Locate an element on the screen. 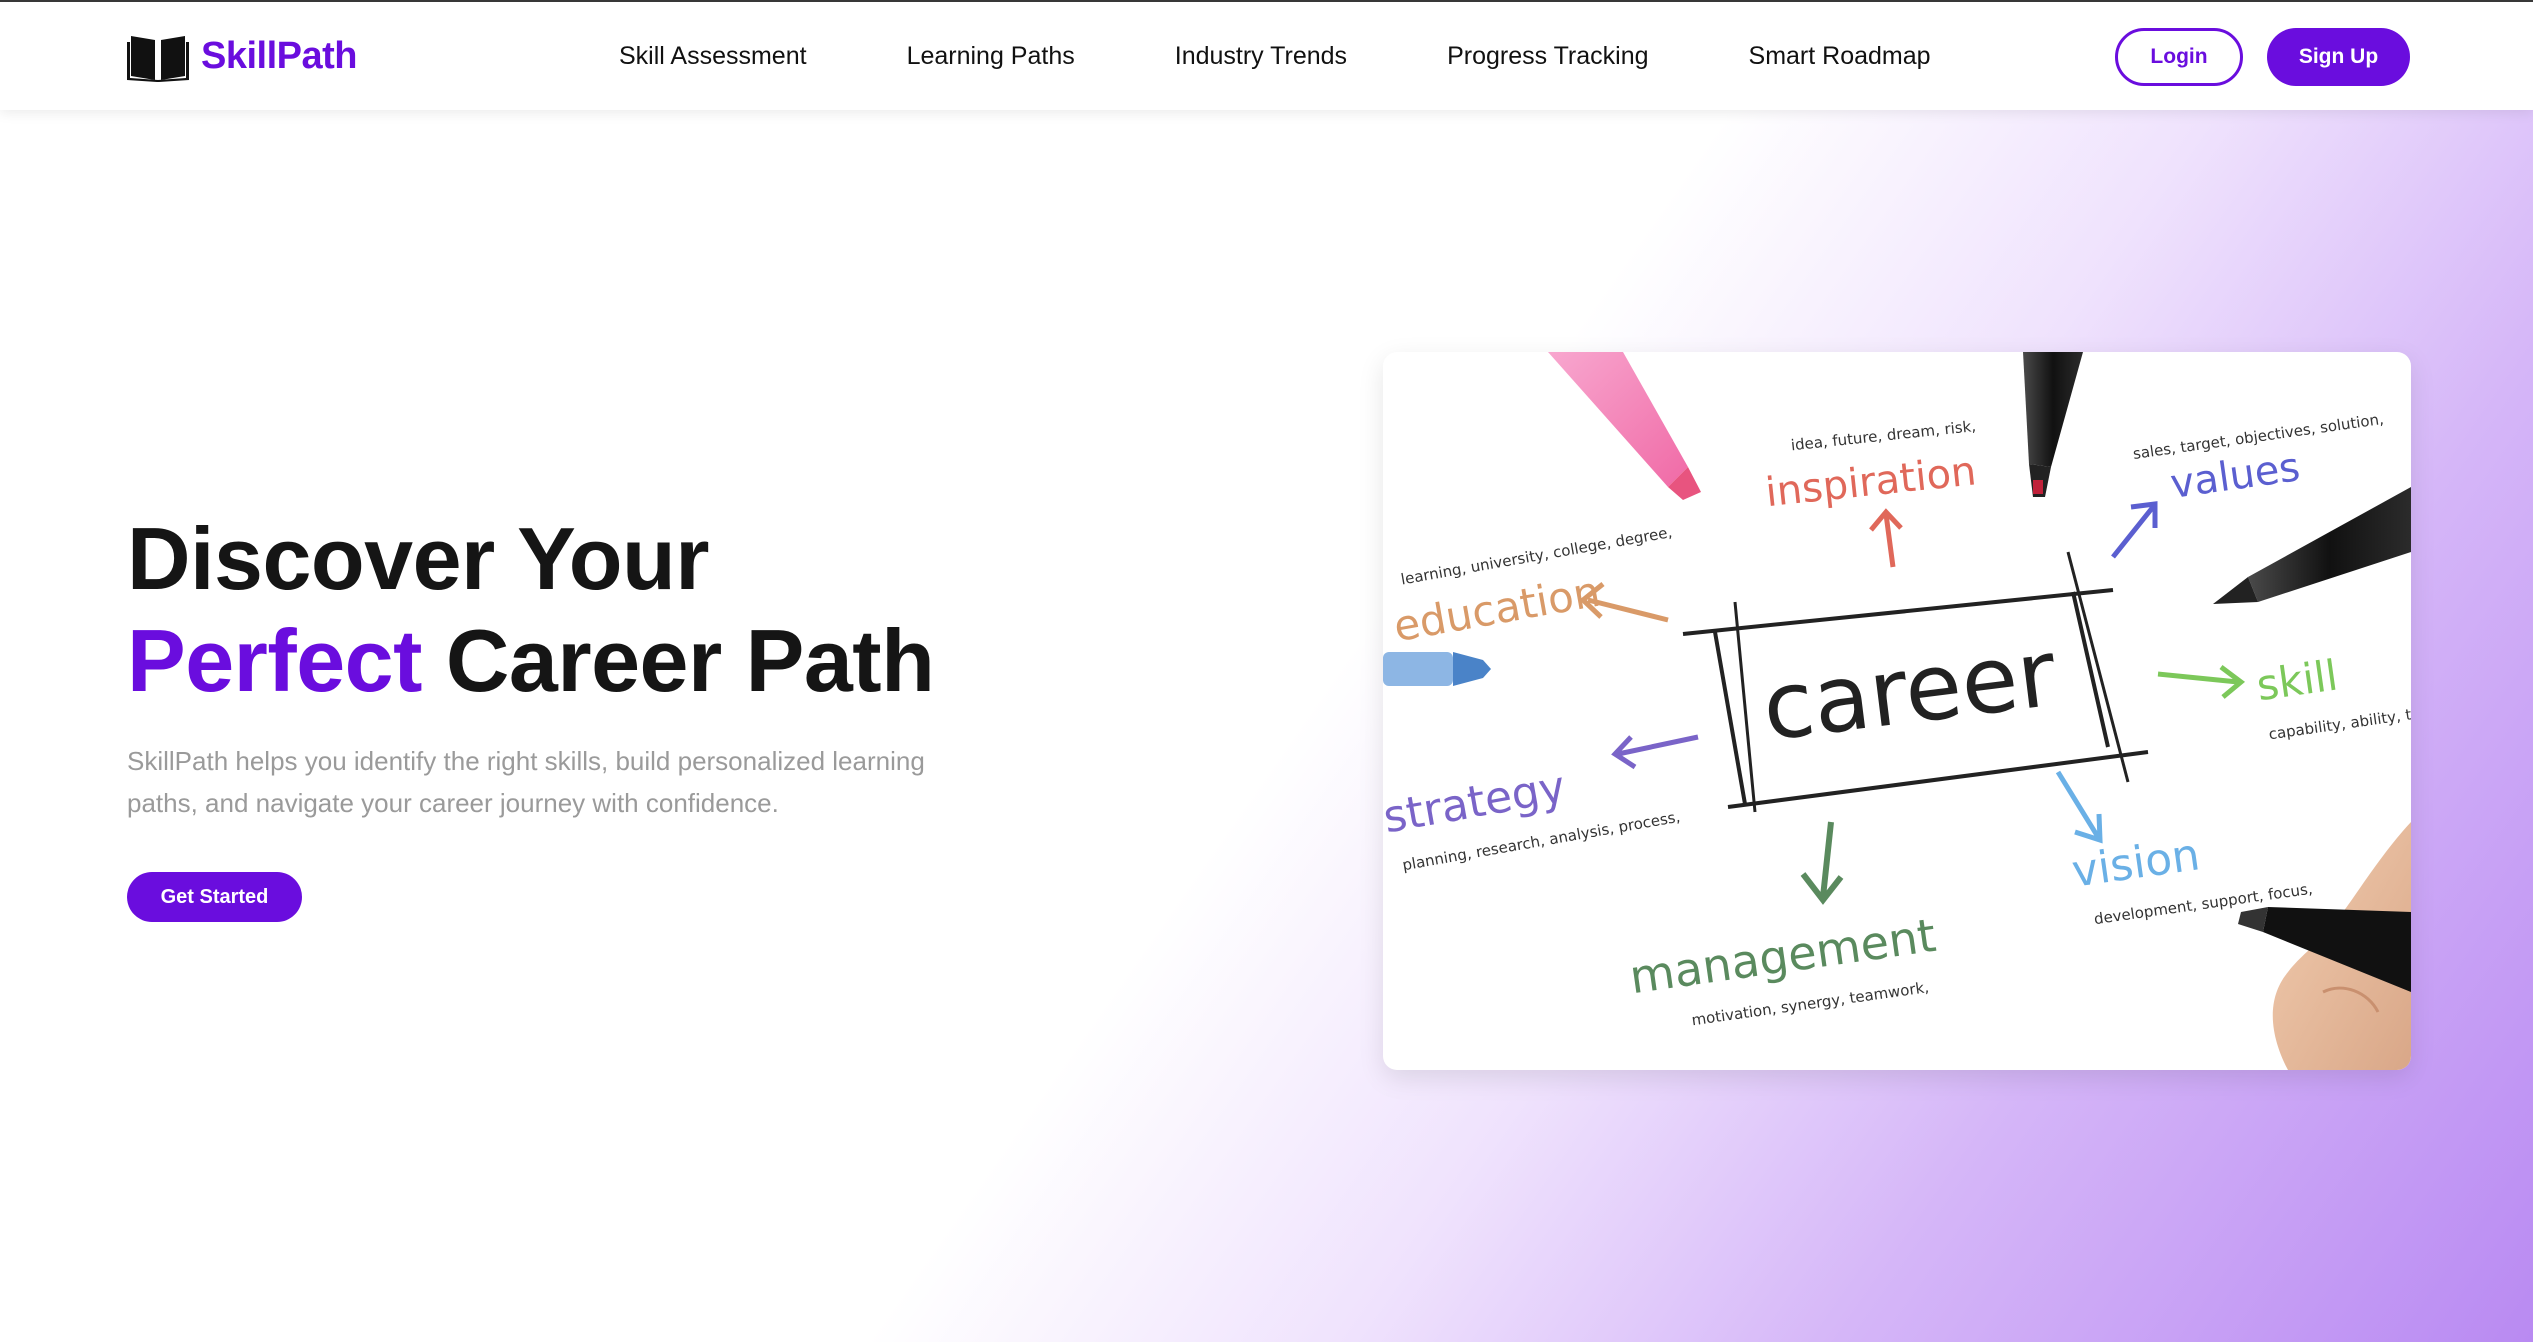 The height and width of the screenshot is (1342, 2533). education-arrow-icon is located at coordinates (1624, 602).